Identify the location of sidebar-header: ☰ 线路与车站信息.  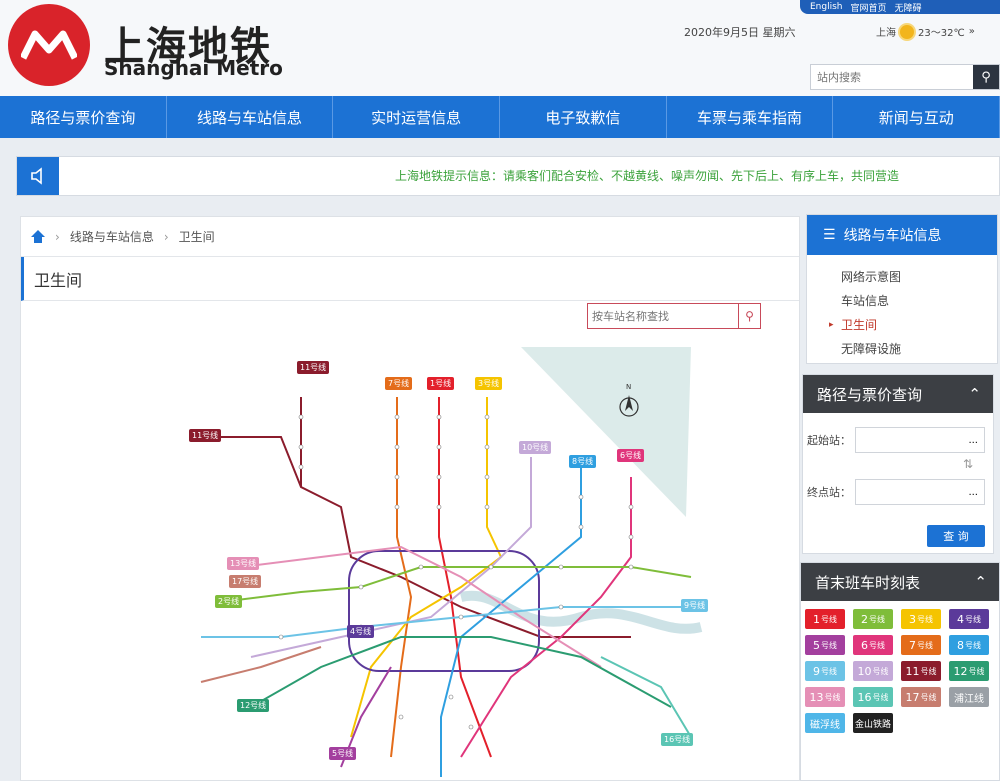
(902, 235).